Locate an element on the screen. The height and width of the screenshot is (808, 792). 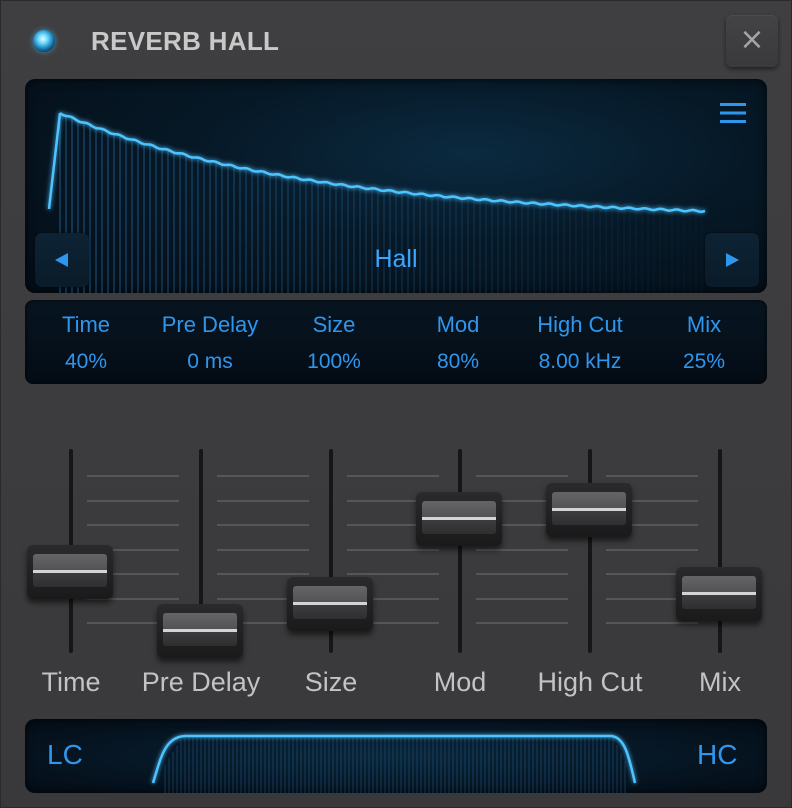
close-button: × is located at coordinates (752, 41).